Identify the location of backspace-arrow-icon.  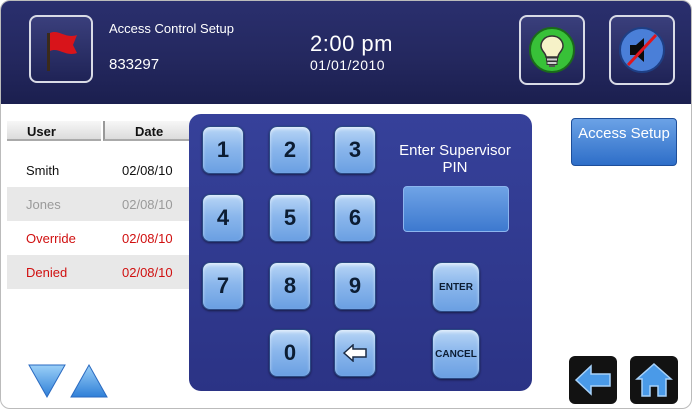
(355, 353).